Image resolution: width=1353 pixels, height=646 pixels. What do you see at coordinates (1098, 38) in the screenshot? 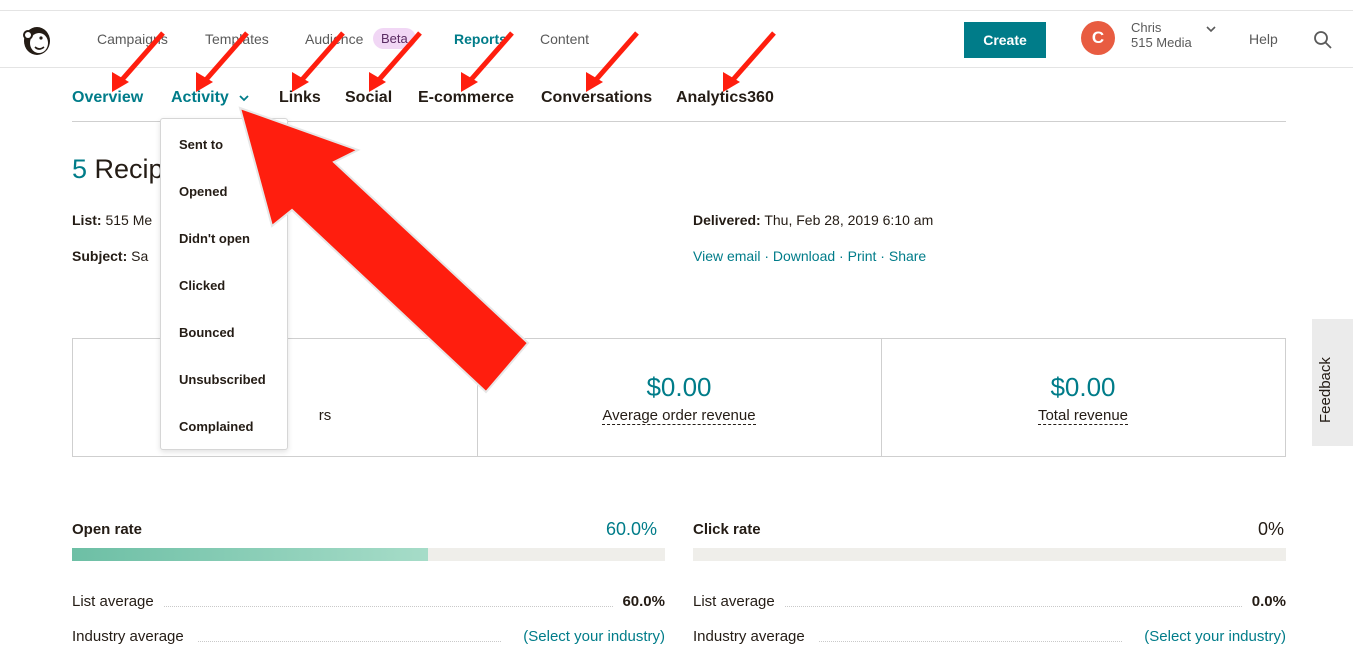
I see `avatar: C` at bounding box center [1098, 38].